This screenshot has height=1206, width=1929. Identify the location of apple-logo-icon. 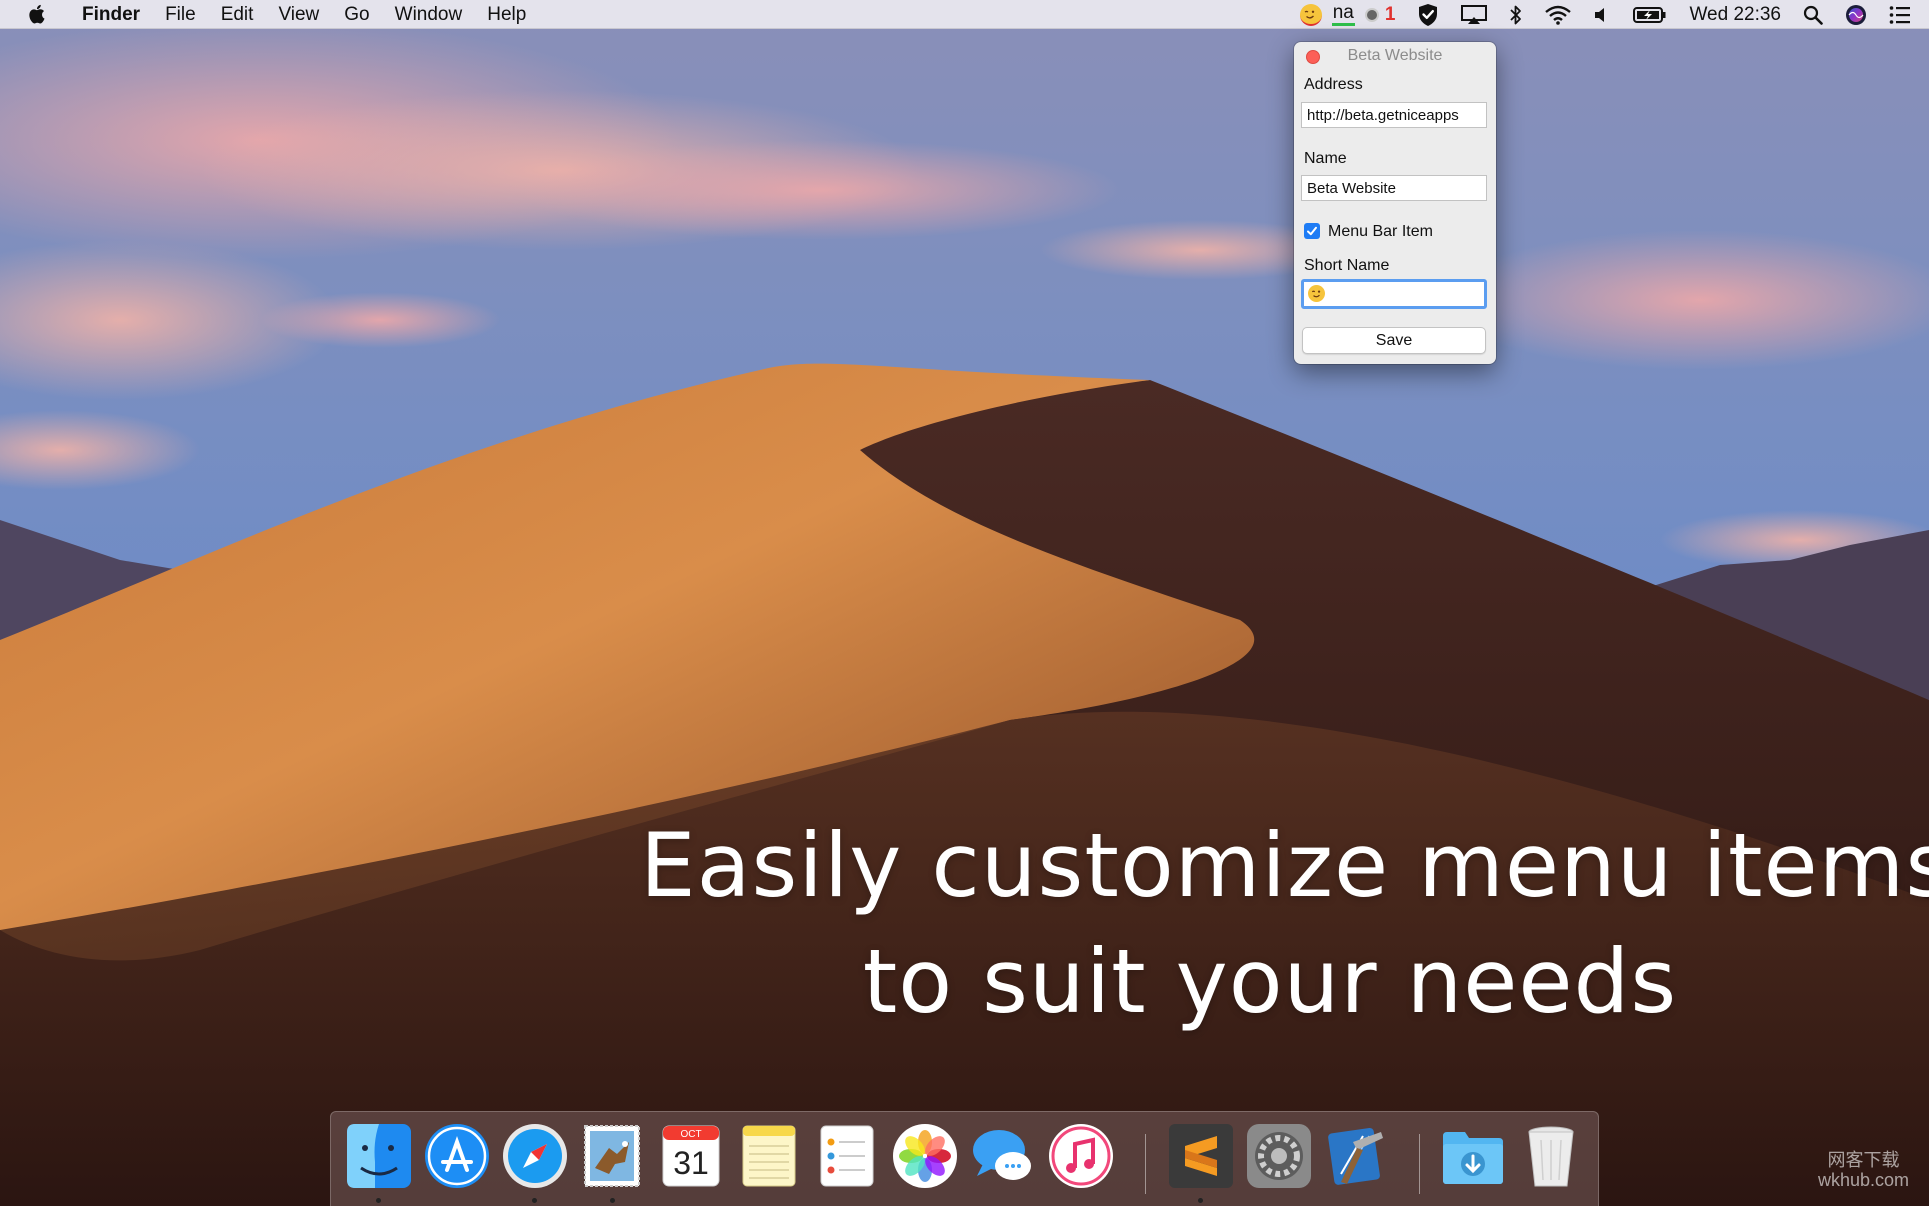
(37, 14).